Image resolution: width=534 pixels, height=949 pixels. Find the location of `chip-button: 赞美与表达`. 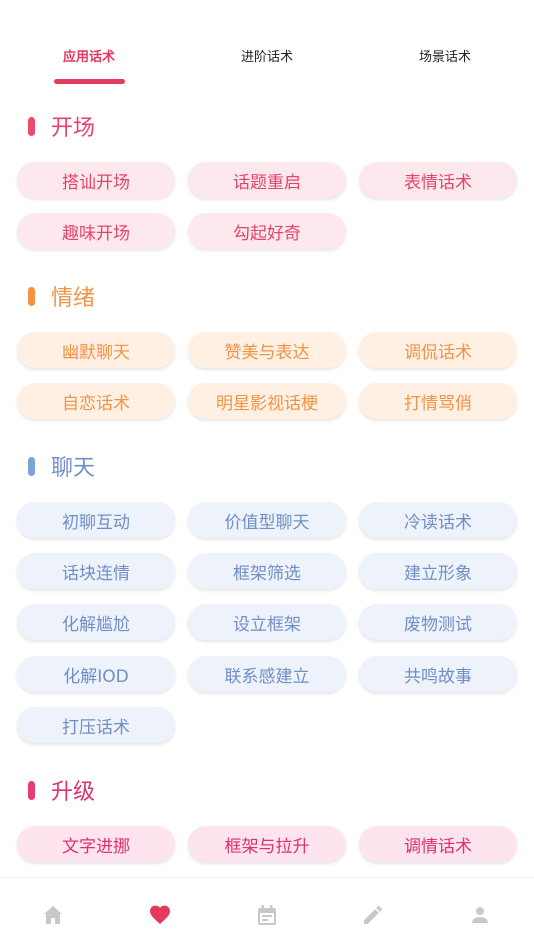

chip-button: 赞美与表达 is located at coordinates (267, 350).